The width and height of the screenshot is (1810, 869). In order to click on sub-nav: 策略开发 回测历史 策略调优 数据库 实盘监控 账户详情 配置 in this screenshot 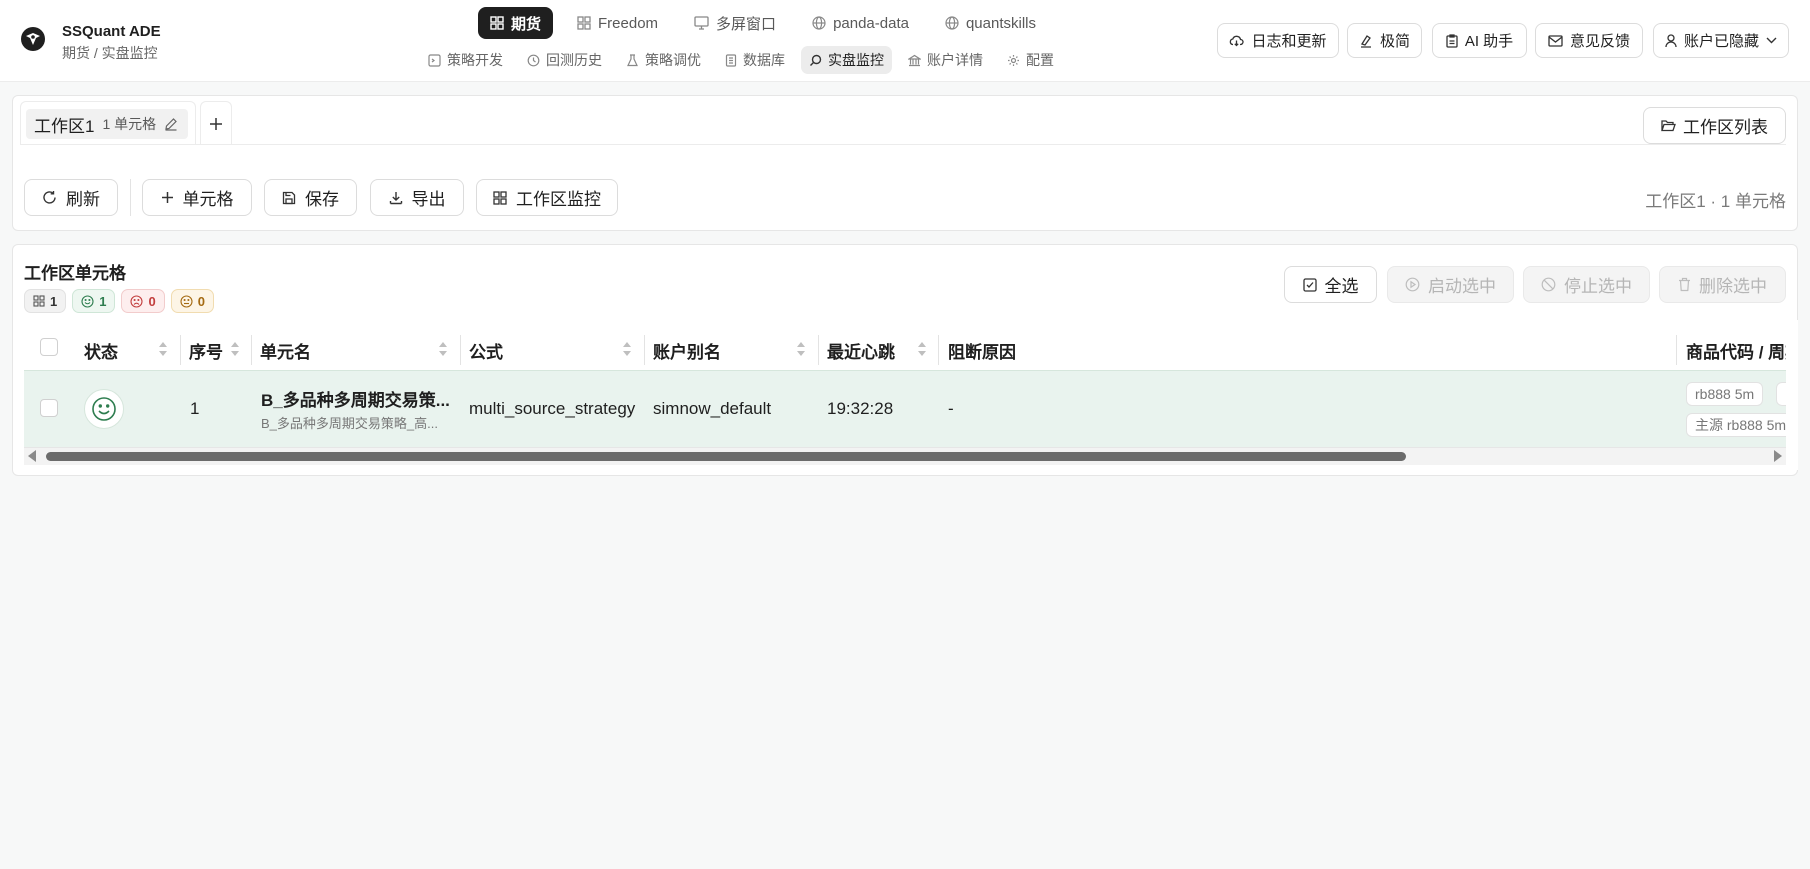, I will do `click(741, 60)`.